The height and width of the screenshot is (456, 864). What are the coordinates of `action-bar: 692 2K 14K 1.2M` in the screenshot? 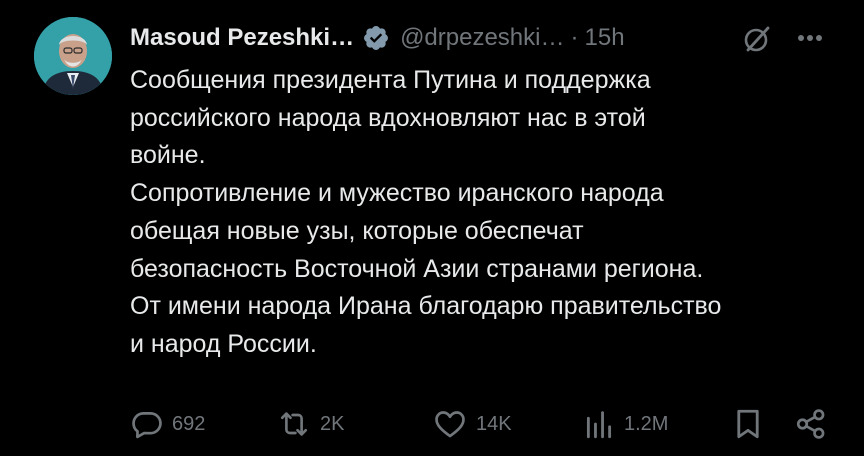 It's located at (485, 424).